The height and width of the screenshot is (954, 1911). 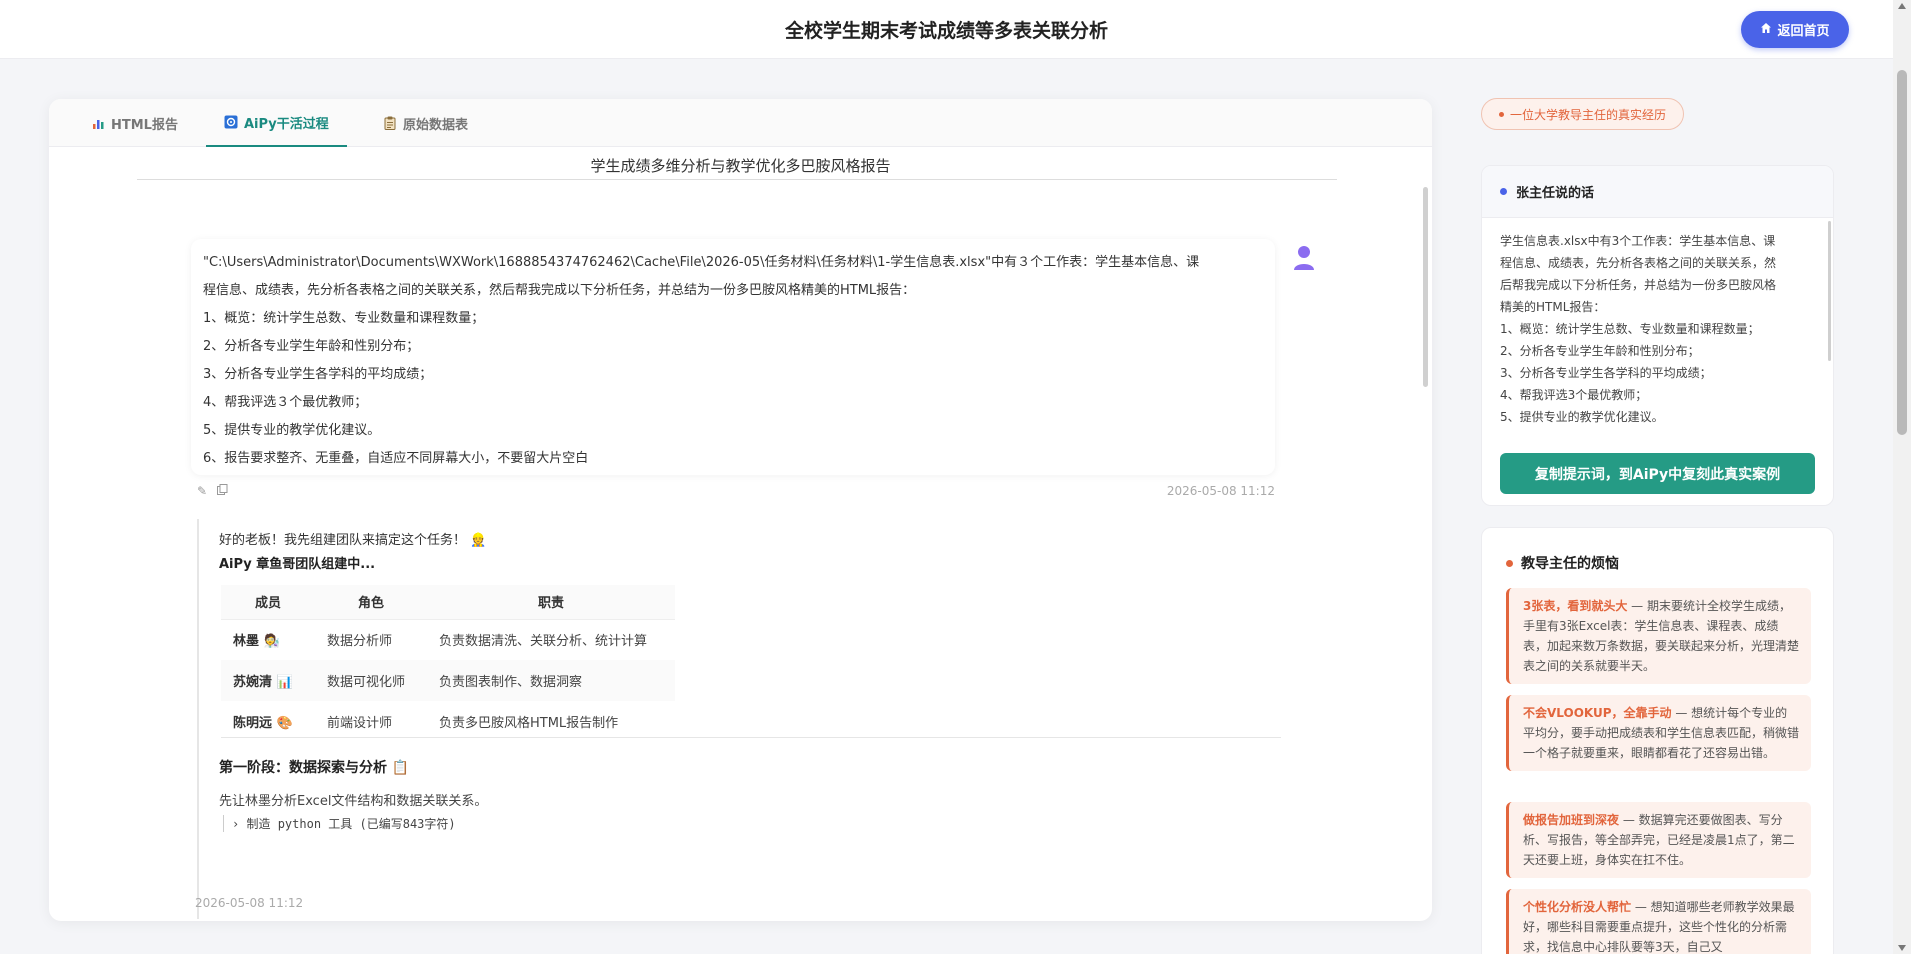 I want to click on tab-raw-data: 原始数据表, so click(x=425, y=123).